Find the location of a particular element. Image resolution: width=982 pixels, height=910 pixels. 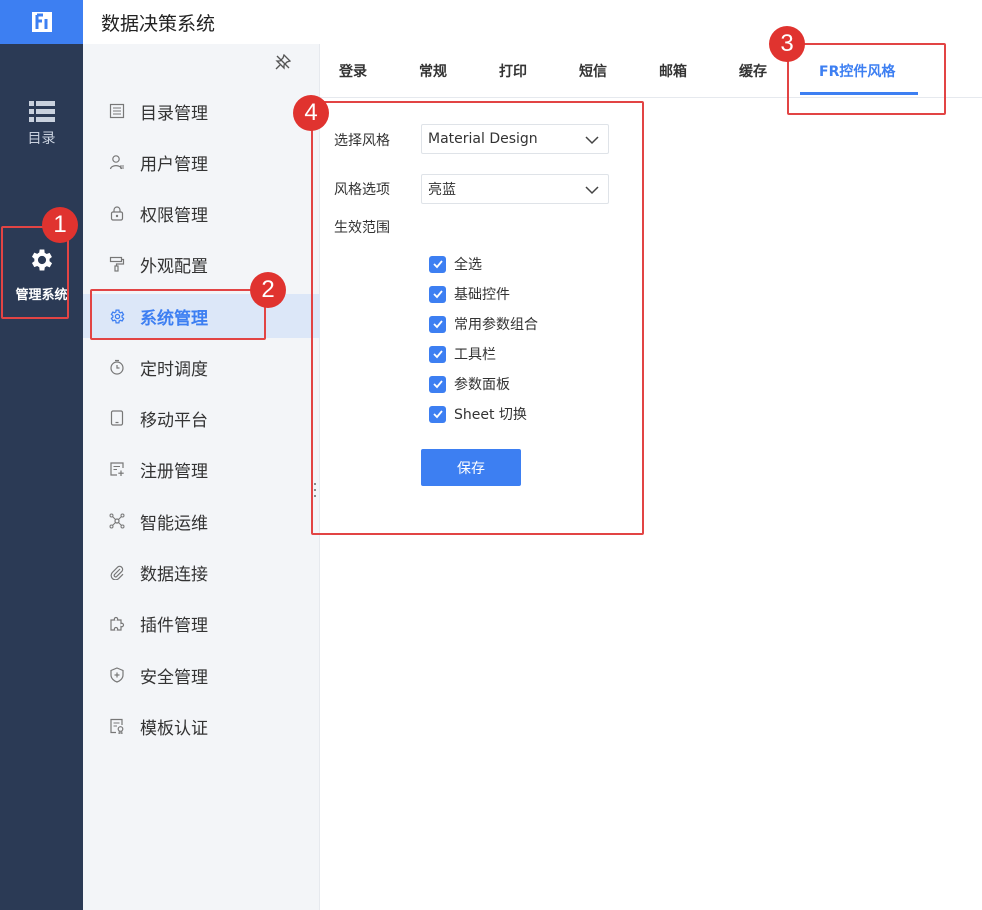

sidebar-item-security: 安全管理 is located at coordinates (201, 675).